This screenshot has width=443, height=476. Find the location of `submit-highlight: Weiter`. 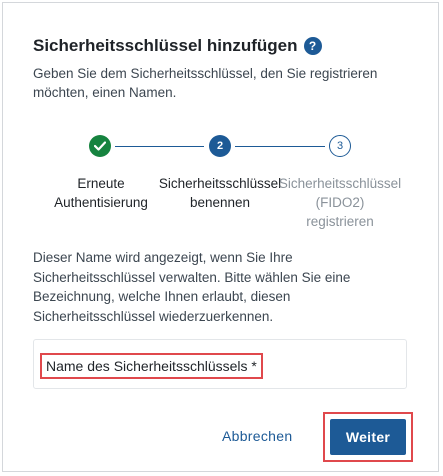

submit-highlight: Weiter is located at coordinates (368, 437).